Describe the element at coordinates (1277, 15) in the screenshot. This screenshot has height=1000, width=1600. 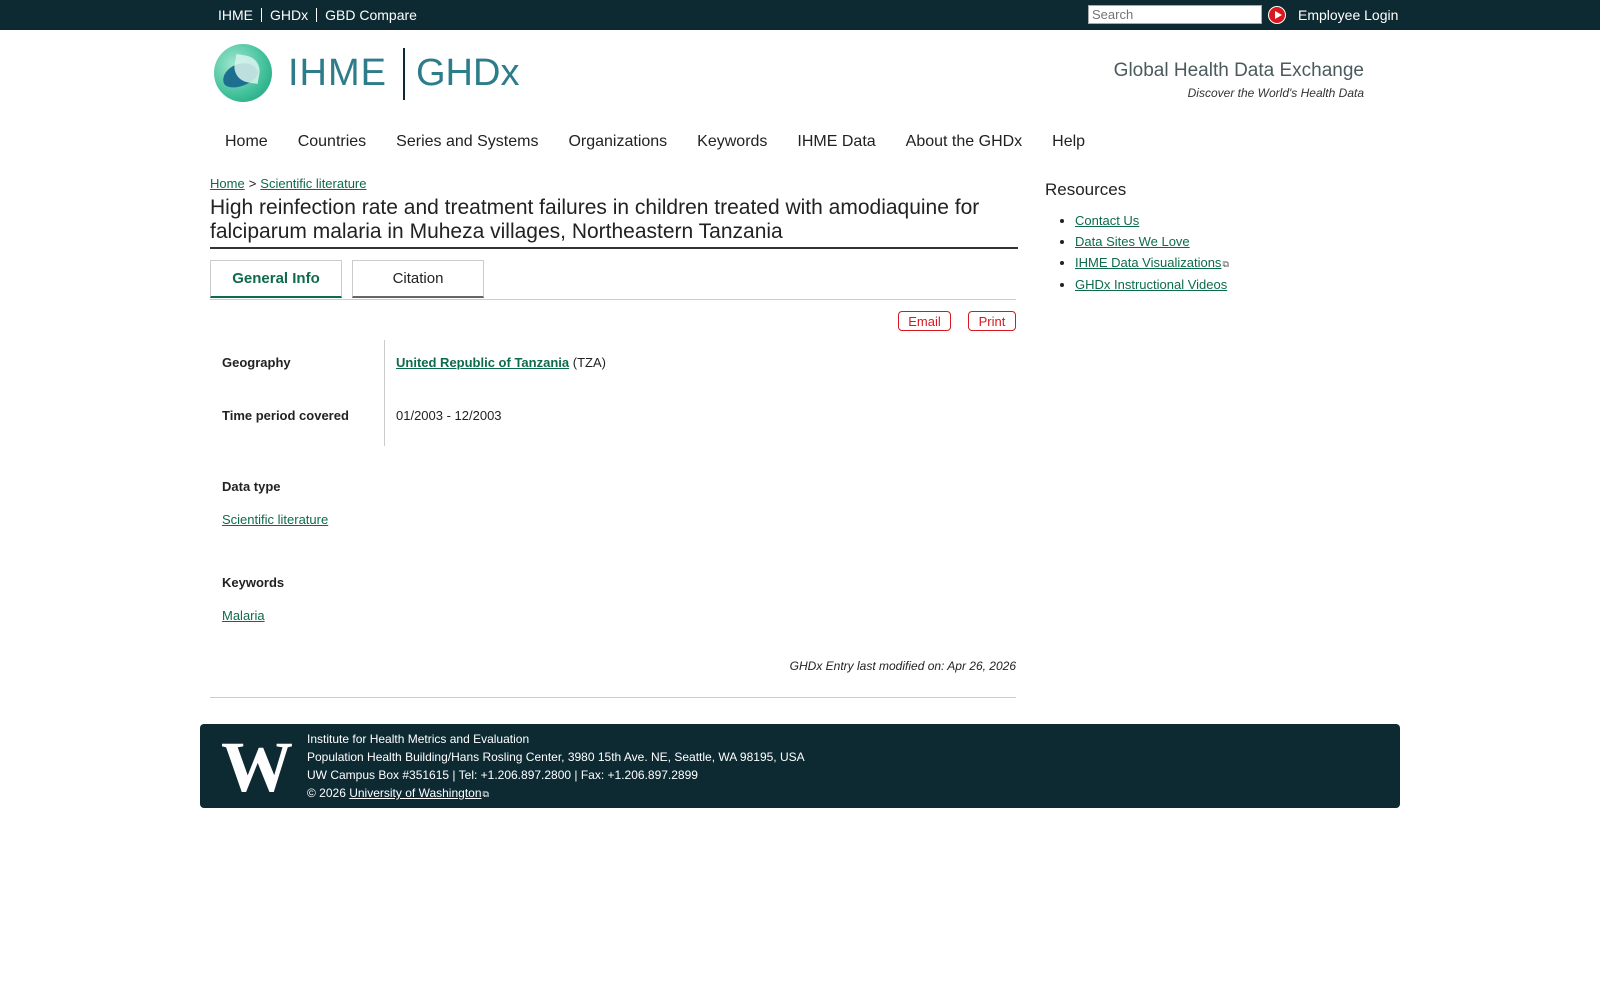
I see `search-submit-icon` at that location.